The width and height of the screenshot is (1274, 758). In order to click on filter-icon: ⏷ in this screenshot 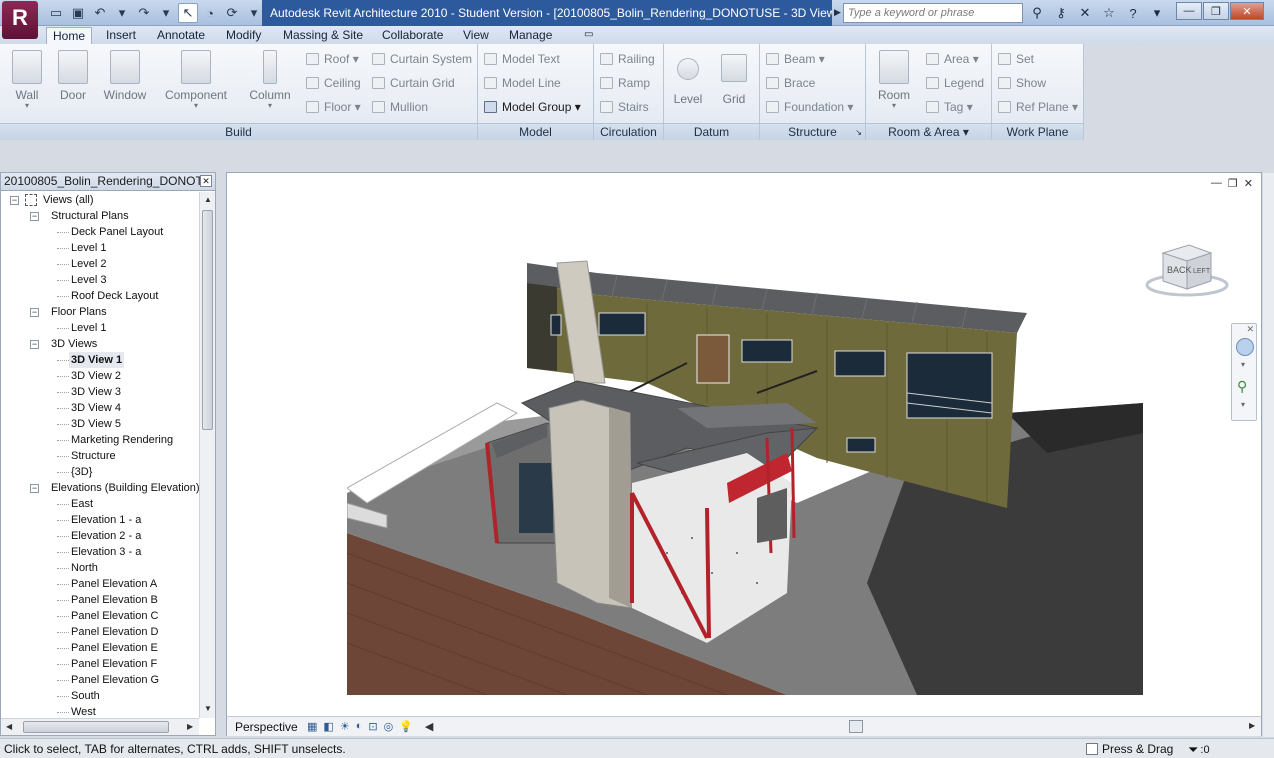, I will do `click(1193, 750)`.